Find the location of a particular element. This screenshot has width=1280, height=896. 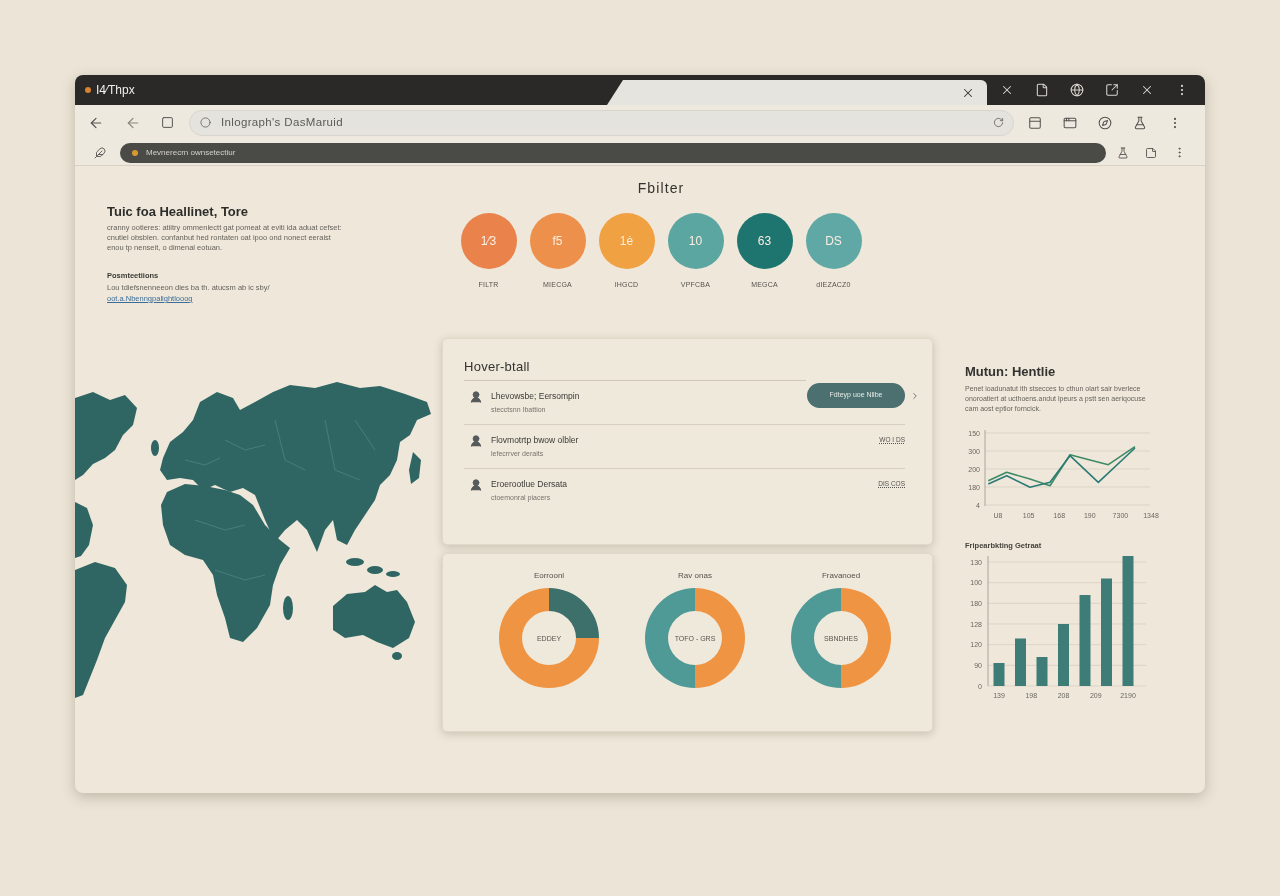

chart-title: Eorroonl is located at coordinates (549, 576).